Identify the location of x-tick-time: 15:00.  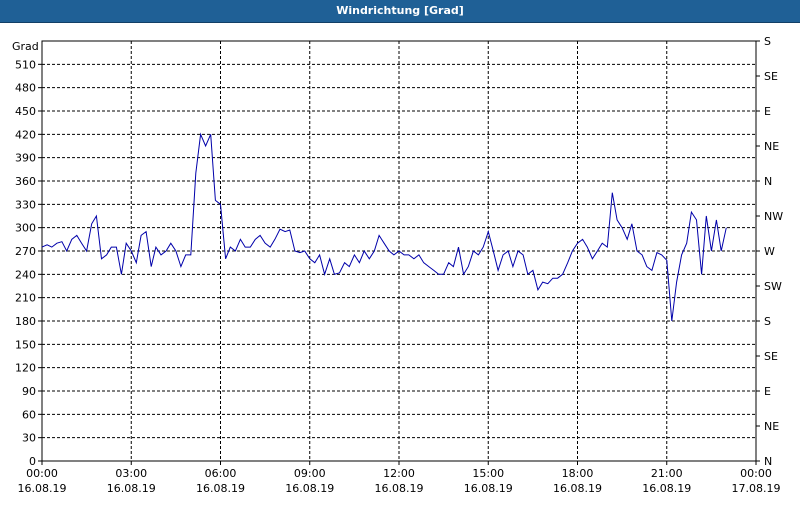
(488, 473).